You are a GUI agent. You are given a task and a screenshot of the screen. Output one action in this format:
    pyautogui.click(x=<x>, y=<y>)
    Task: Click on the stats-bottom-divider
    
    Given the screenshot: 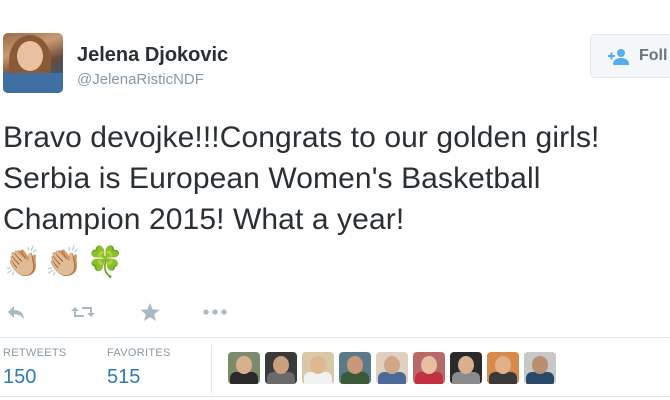 What is the action you would take?
    pyautogui.click(x=335, y=396)
    